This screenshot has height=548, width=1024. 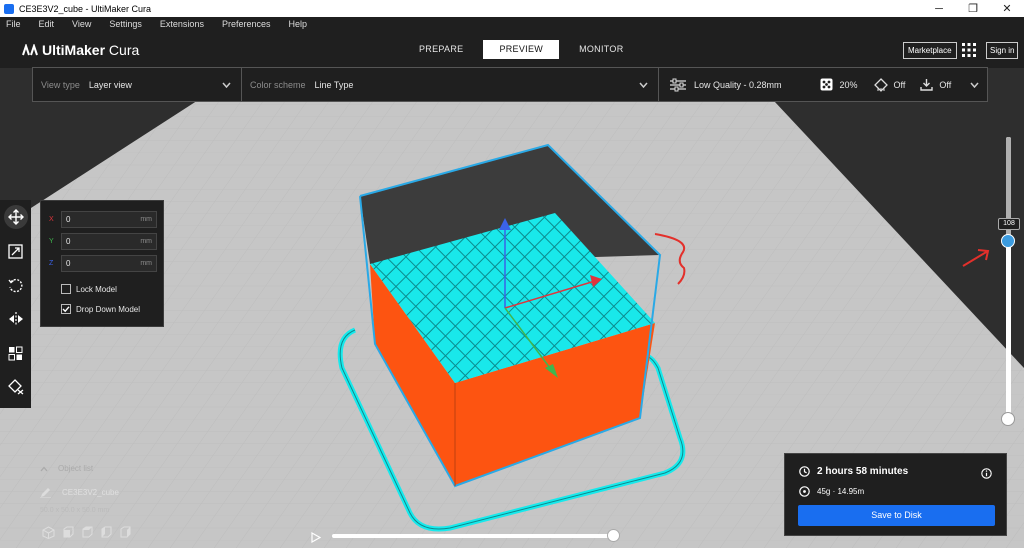 What do you see at coordinates (67, 535) in the screenshot?
I see `view-front-icon` at bounding box center [67, 535].